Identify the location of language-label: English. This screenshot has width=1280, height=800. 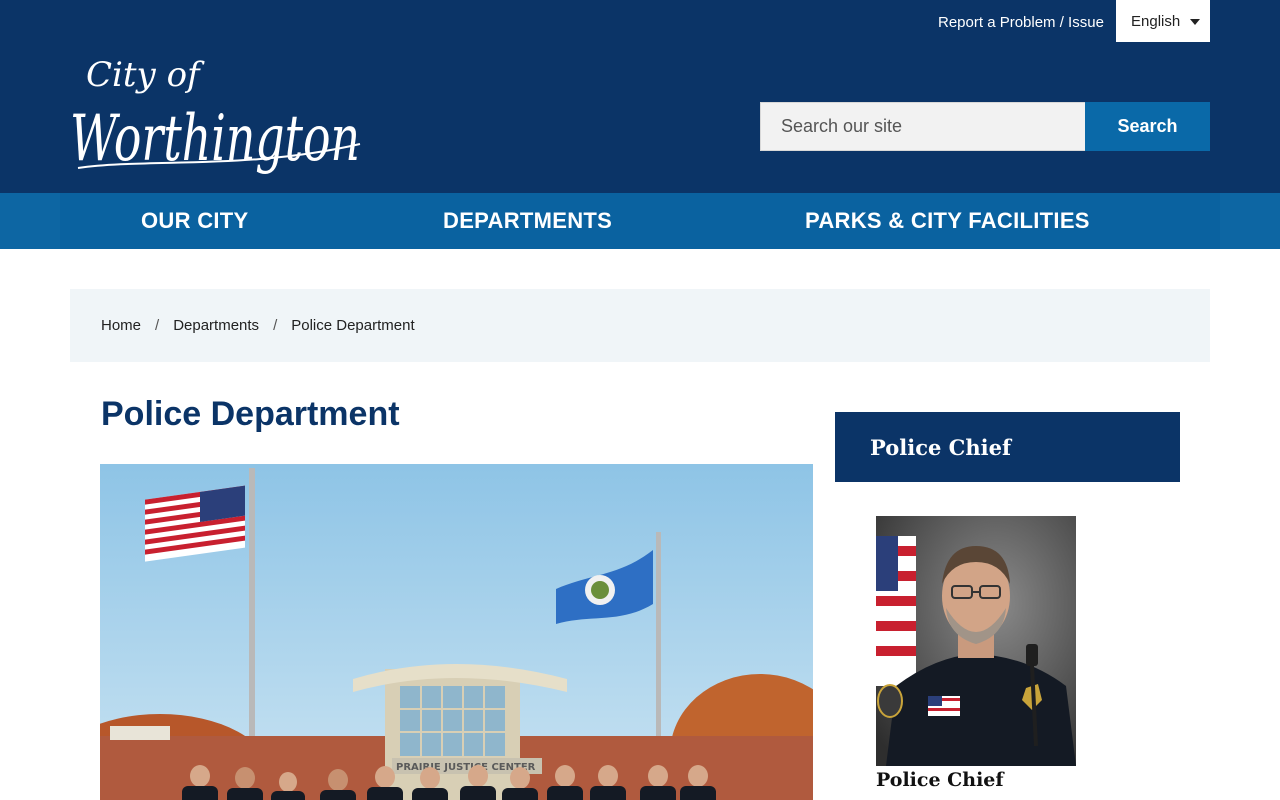
(1156, 21).